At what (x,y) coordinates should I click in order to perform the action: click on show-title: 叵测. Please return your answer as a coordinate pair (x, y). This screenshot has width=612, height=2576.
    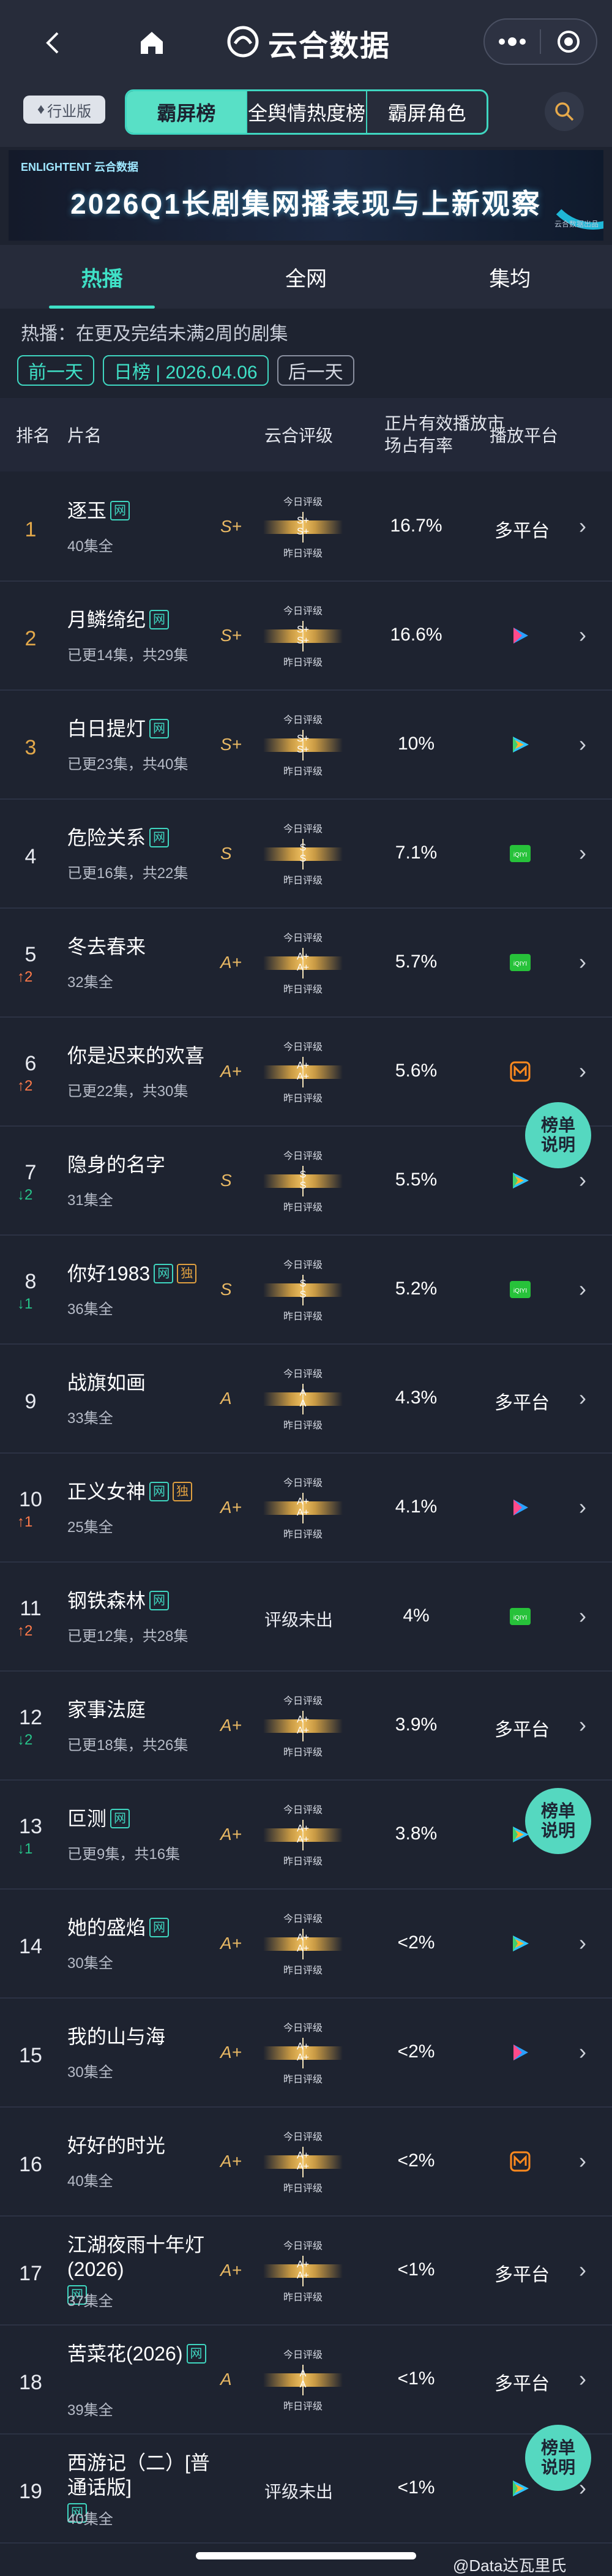
    Looking at the image, I should click on (86, 1818).